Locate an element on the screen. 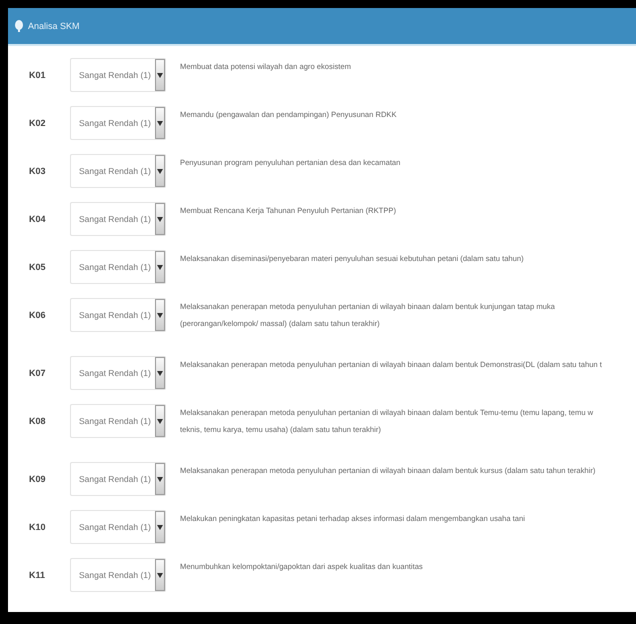  item-code: K03 is located at coordinates (38, 171).